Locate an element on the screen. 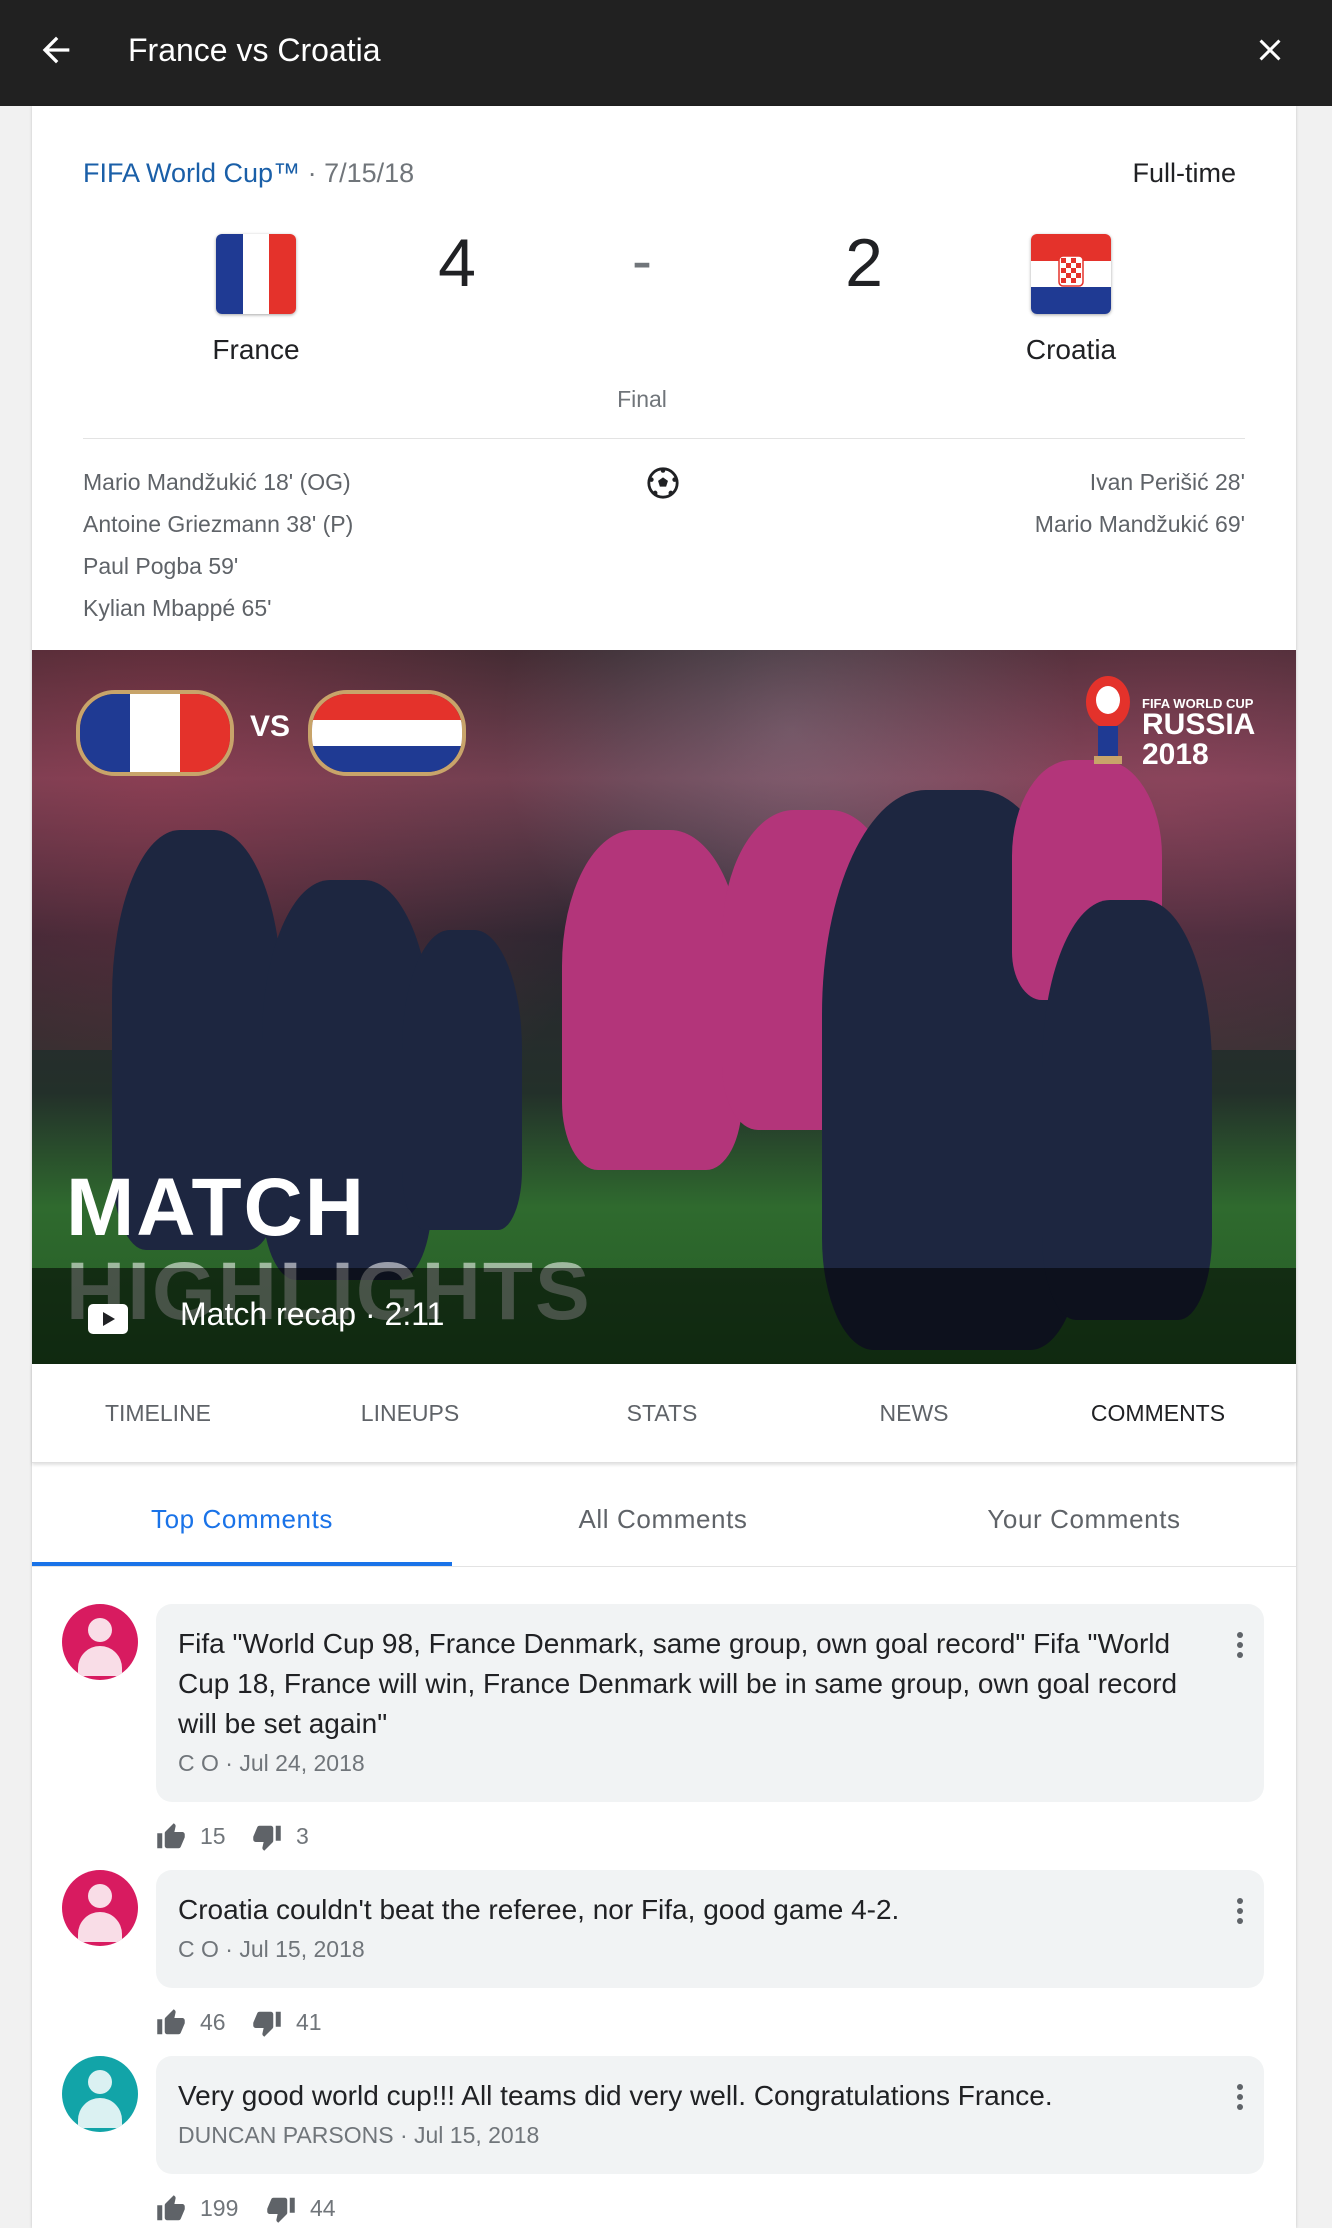  logo-big-text: RUSSIA 2018 is located at coordinates (1198, 740).